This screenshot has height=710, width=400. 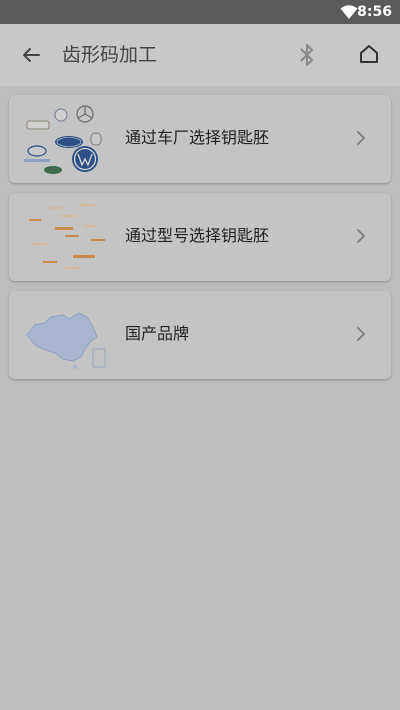 I want to click on menu-item-domestic-brands: 国产品牌, so click(x=200, y=335).